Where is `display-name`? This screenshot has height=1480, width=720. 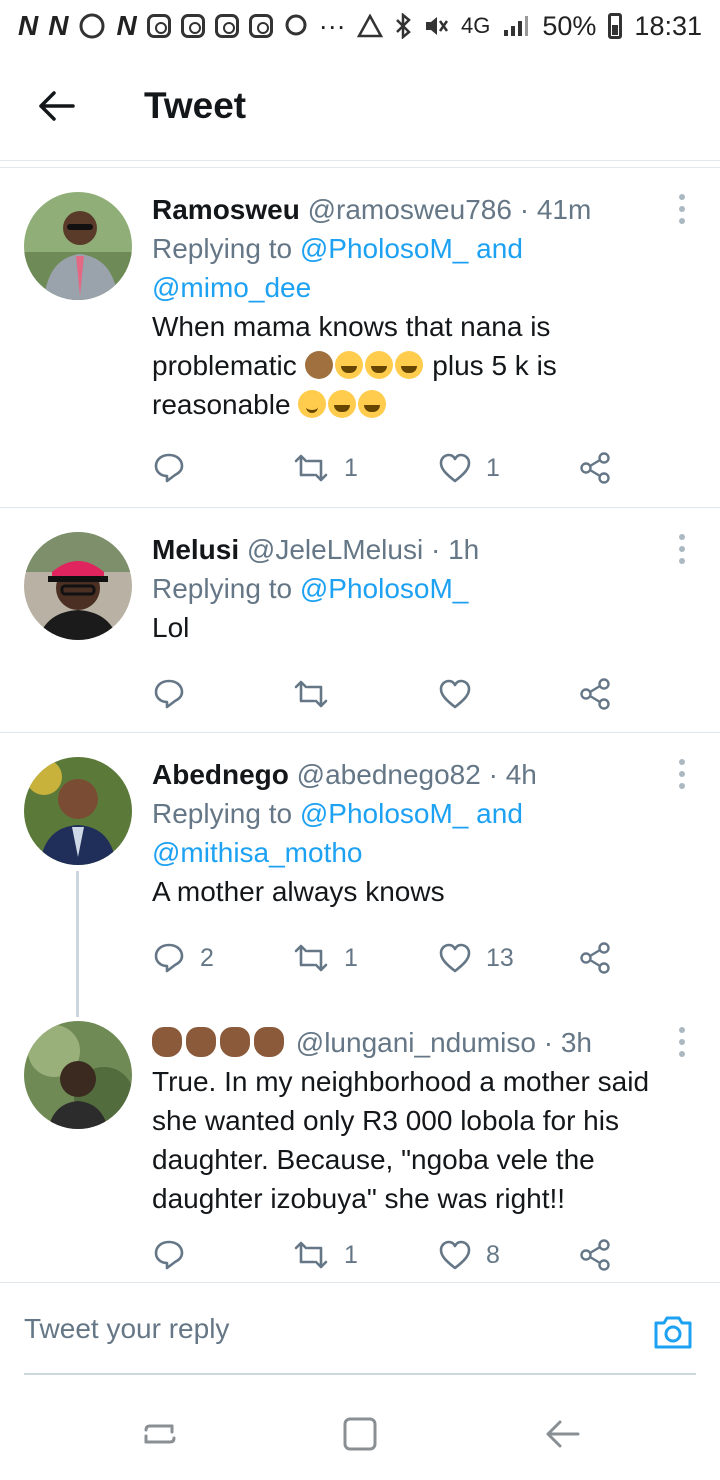 display-name is located at coordinates (220, 1042).